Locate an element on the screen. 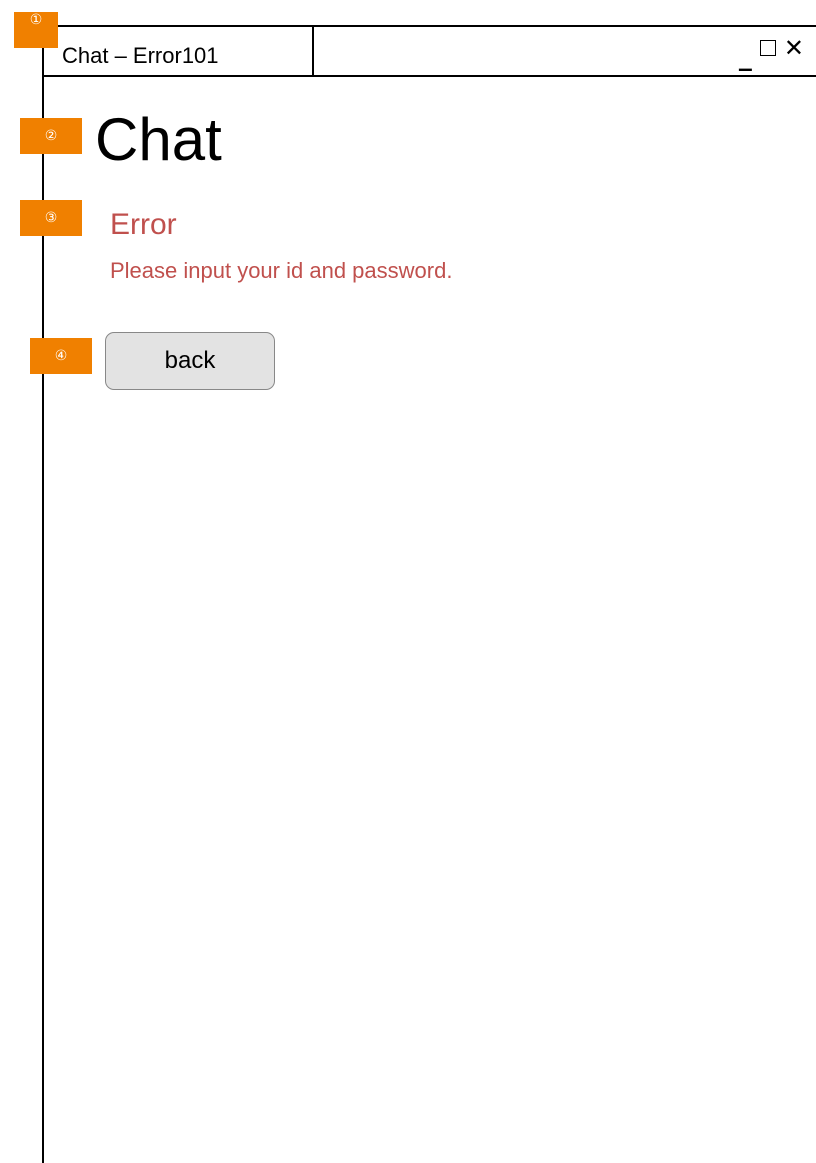 This screenshot has height=1163, width=816. close-button: ✕ is located at coordinates (794, 48).